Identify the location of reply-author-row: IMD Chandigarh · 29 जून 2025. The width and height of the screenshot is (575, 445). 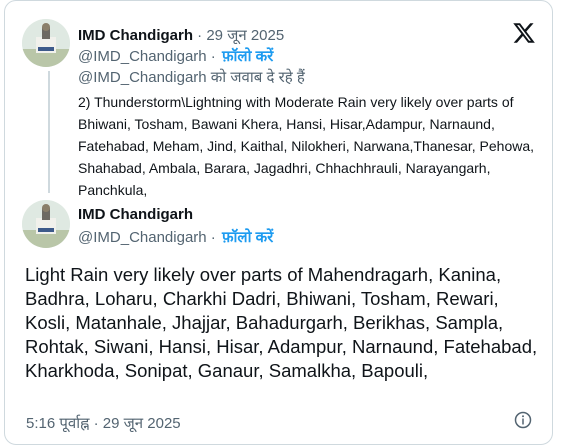
(181, 35).